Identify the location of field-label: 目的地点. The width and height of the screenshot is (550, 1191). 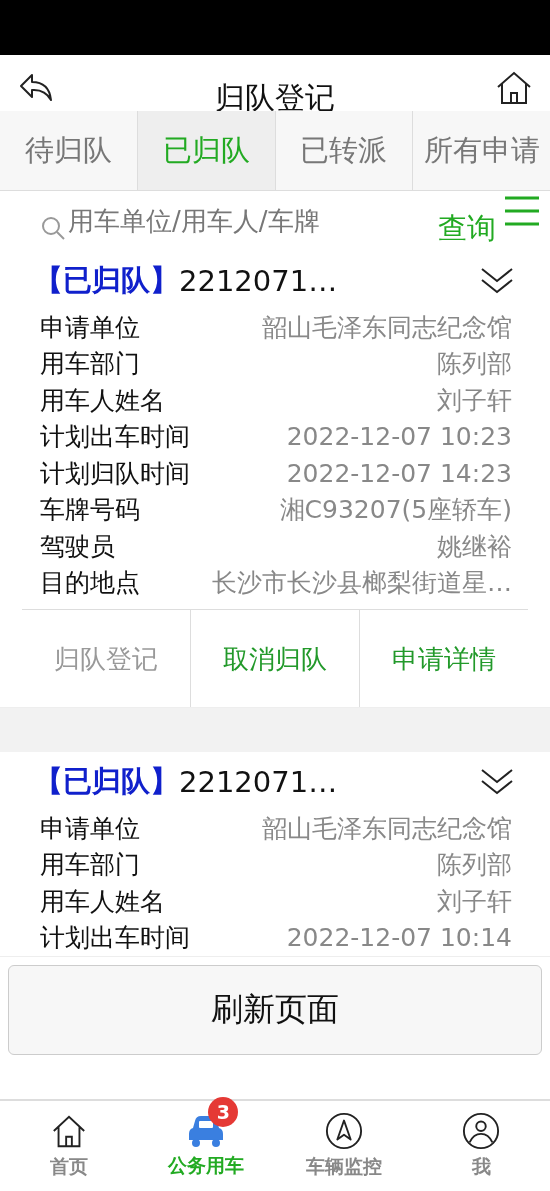
(90, 583).